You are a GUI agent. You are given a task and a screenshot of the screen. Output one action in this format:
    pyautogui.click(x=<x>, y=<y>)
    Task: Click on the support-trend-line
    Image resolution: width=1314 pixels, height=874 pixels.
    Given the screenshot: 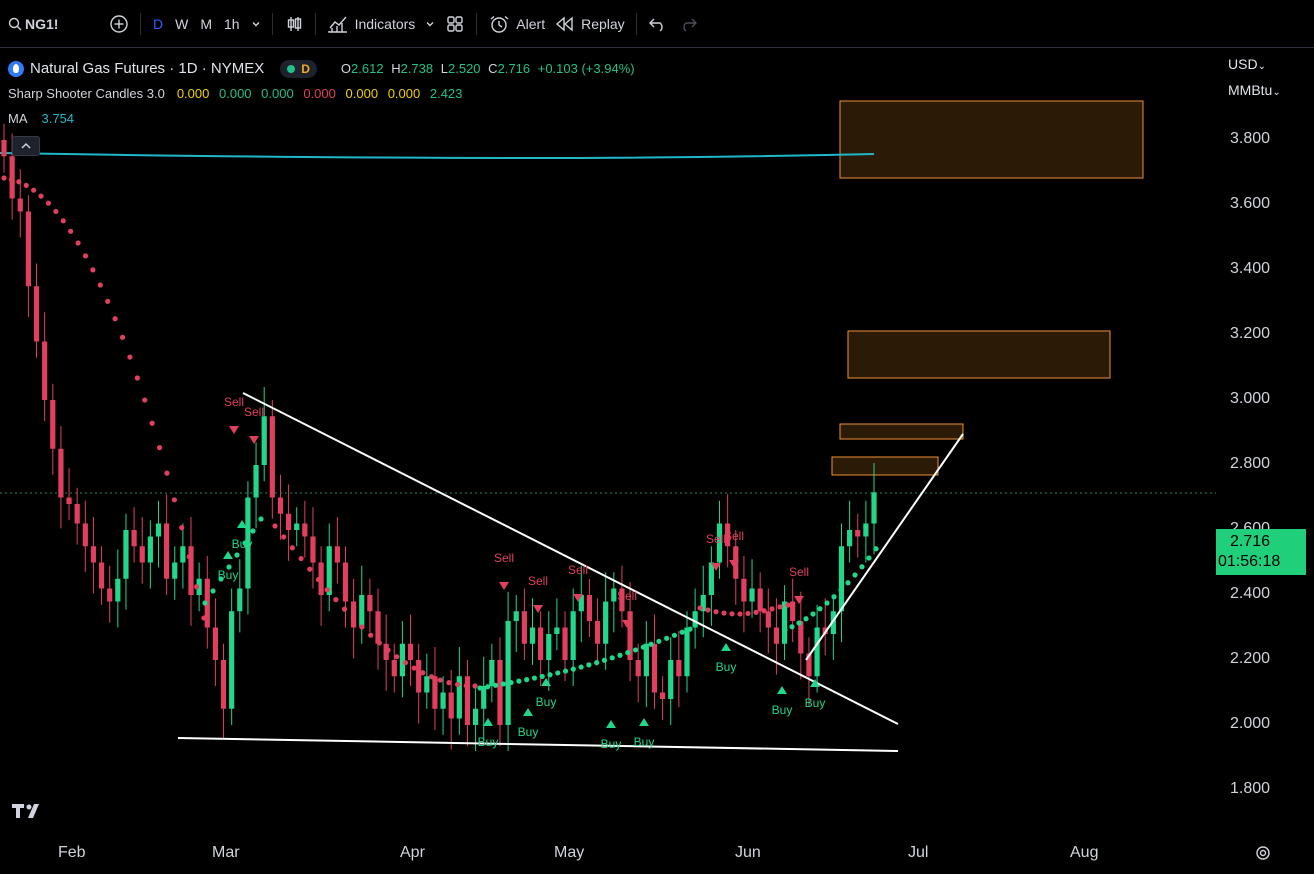 What is the action you would take?
    pyautogui.click(x=538, y=744)
    